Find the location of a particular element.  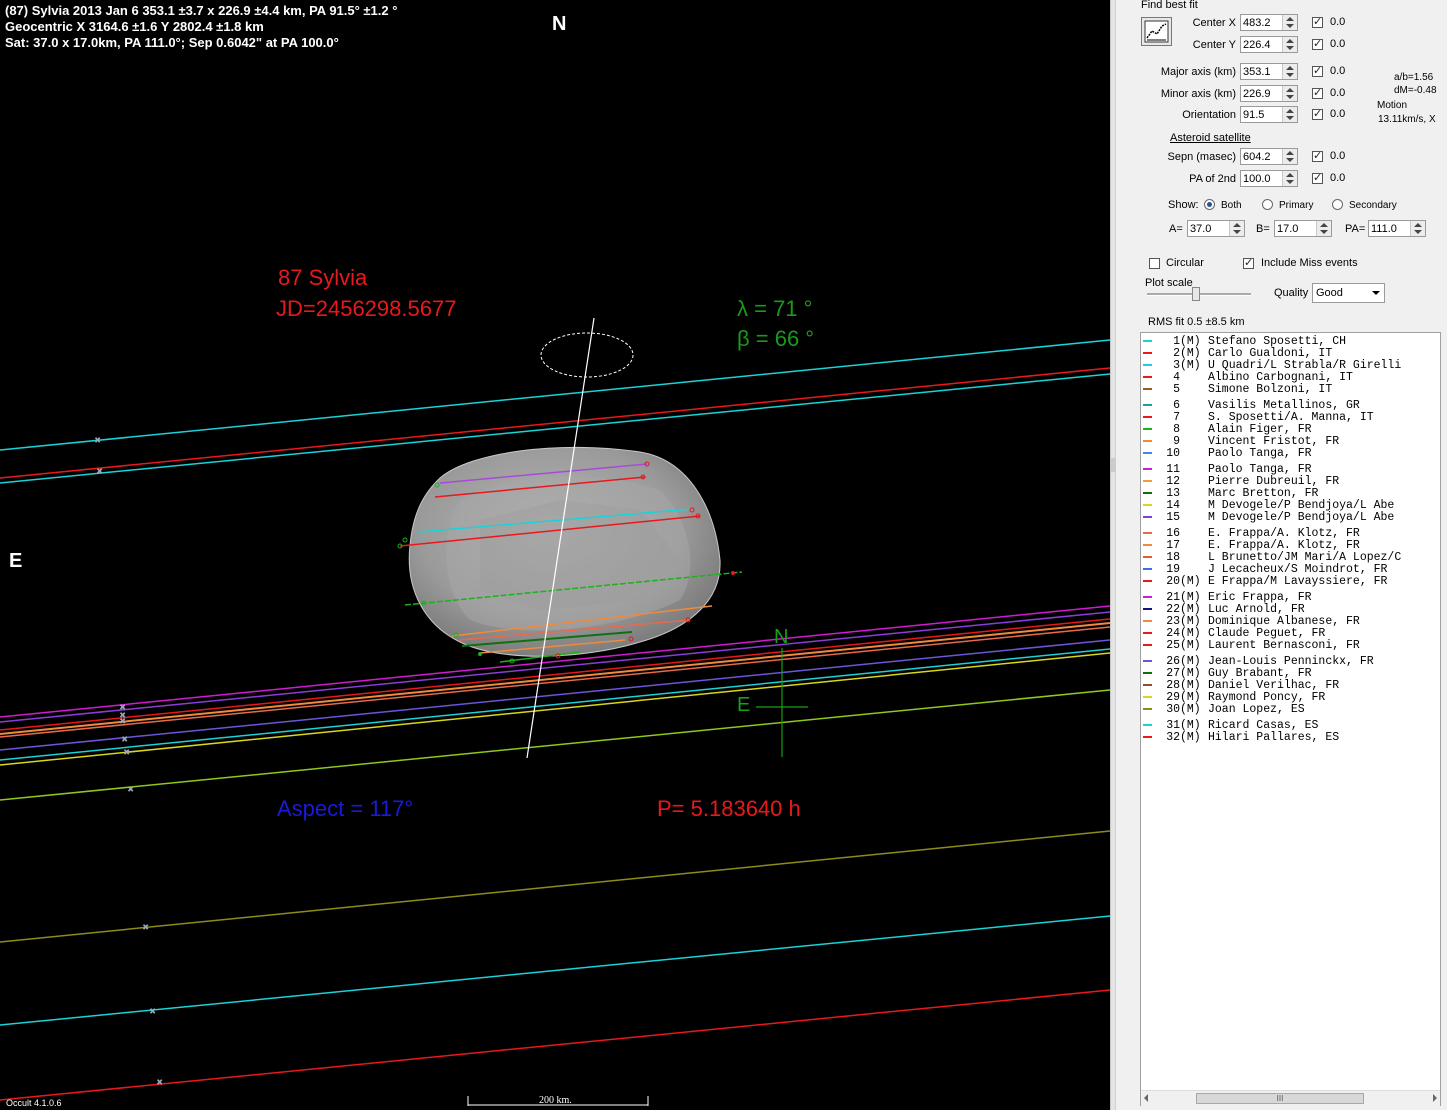

plot-scale-thumb is located at coordinates (1196, 294).